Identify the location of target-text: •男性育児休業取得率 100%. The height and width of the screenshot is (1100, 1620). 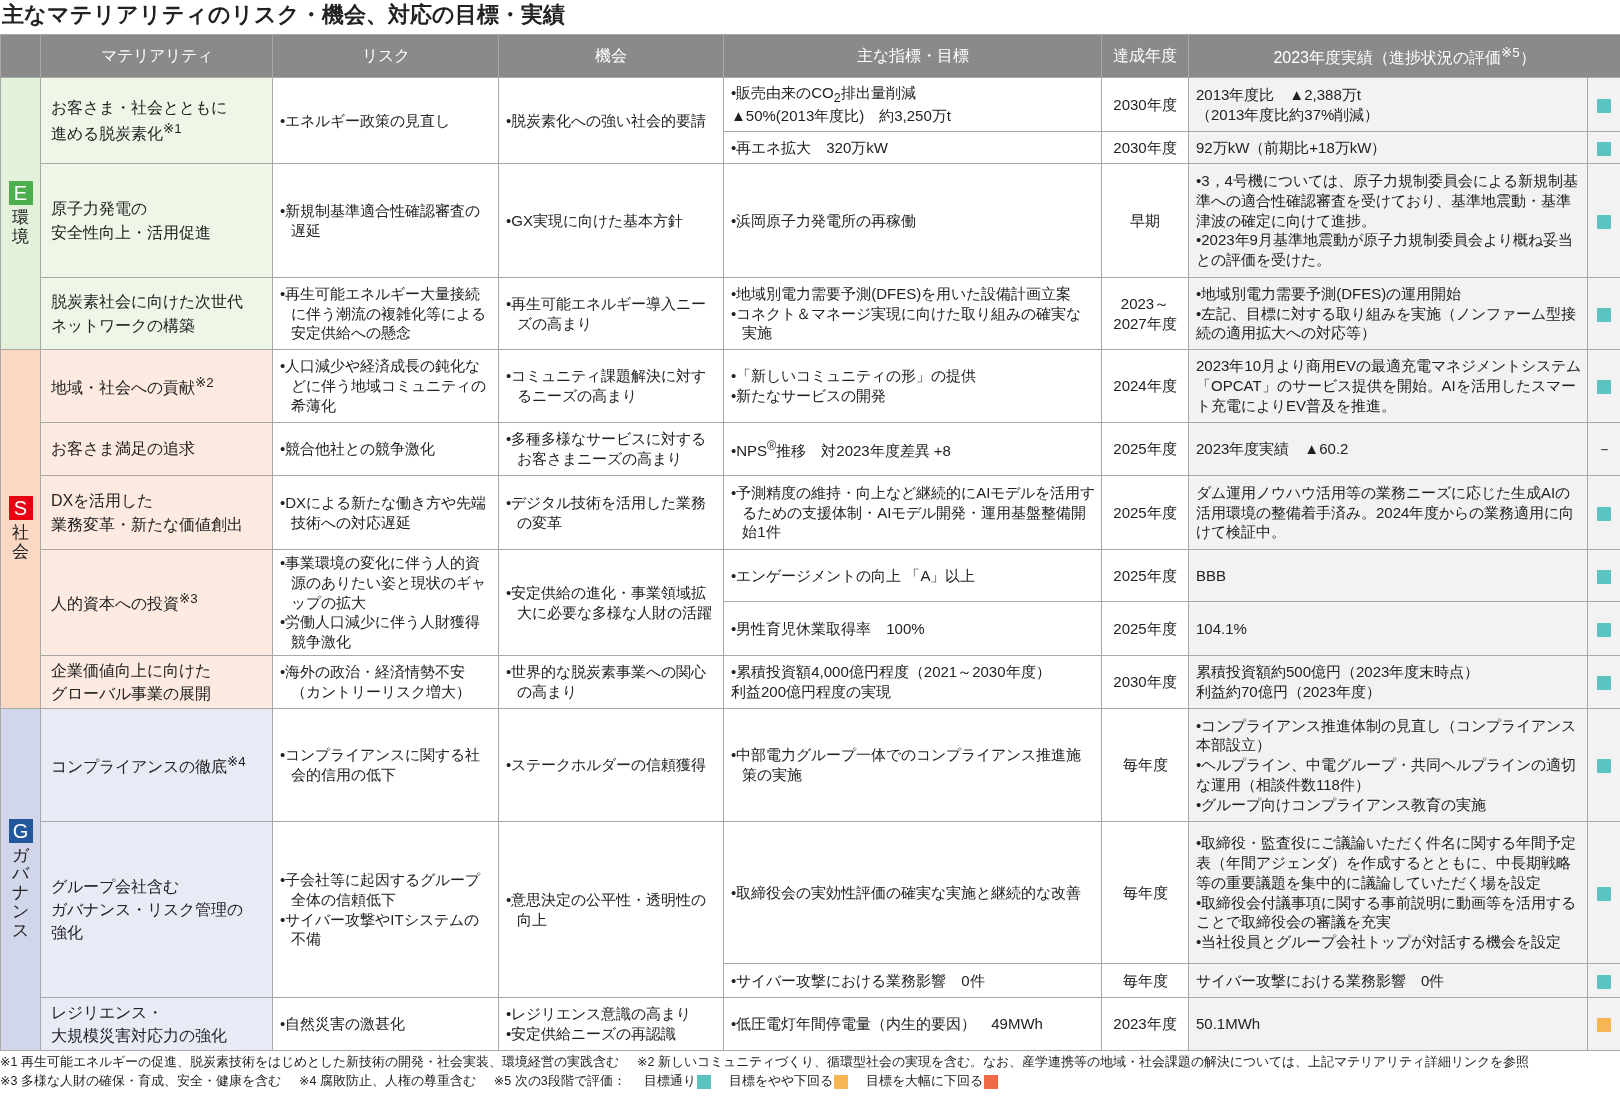
(828, 628).